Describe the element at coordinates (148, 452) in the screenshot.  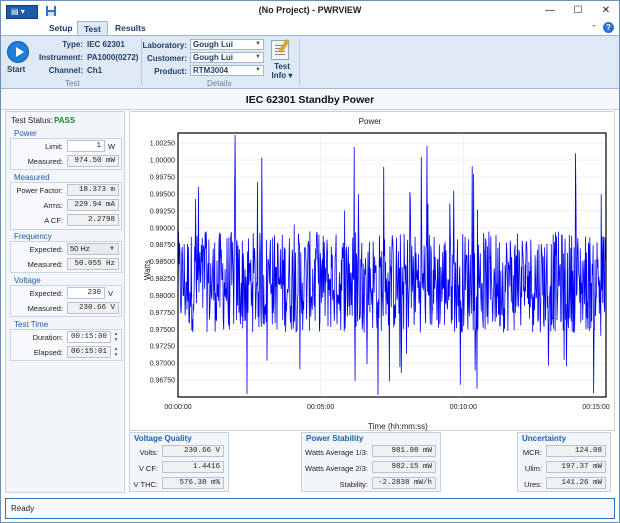
I see `volts-label: Volts:` at that location.